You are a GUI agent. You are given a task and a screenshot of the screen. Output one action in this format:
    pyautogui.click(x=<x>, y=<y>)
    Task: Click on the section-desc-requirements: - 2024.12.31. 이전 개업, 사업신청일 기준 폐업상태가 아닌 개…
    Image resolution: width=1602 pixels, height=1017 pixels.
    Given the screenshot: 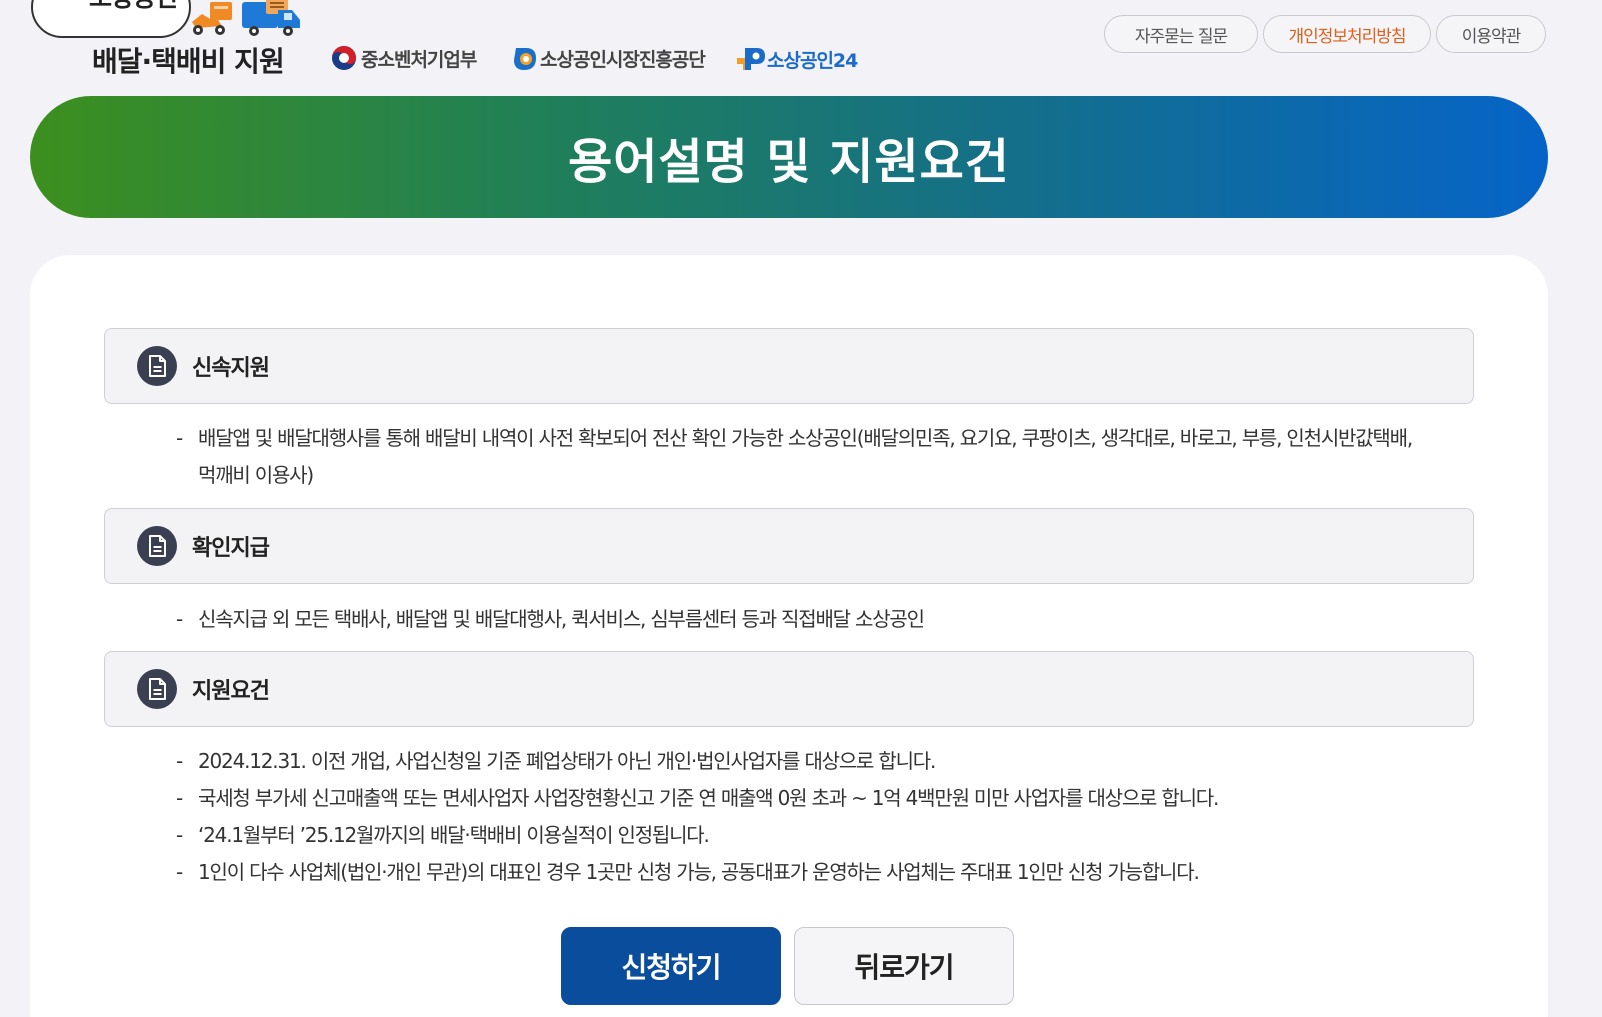 What is the action you would take?
    pyautogui.click(x=796, y=817)
    